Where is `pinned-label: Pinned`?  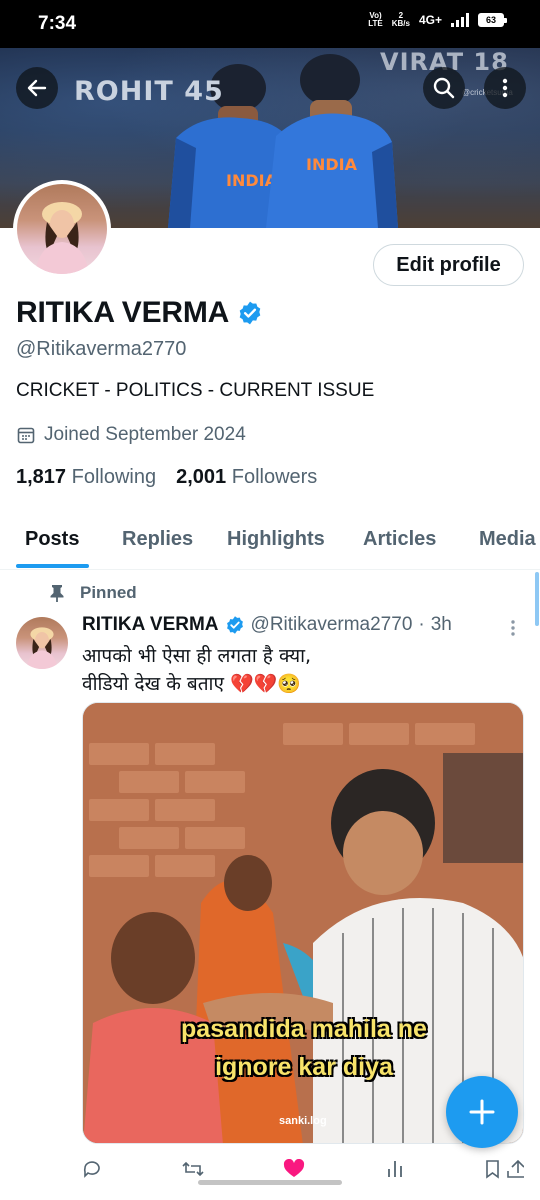
pinned-label: Pinned is located at coordinates (92, 593).